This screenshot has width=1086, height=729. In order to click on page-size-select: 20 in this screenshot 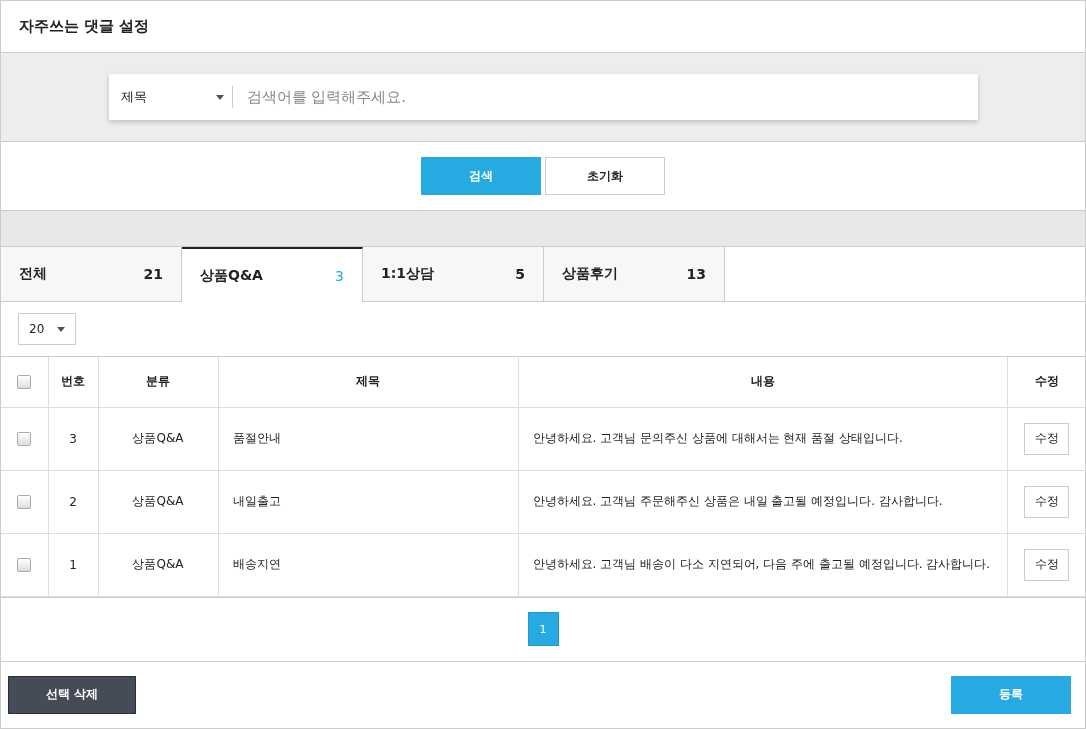, I will do `click(47, 329)`.